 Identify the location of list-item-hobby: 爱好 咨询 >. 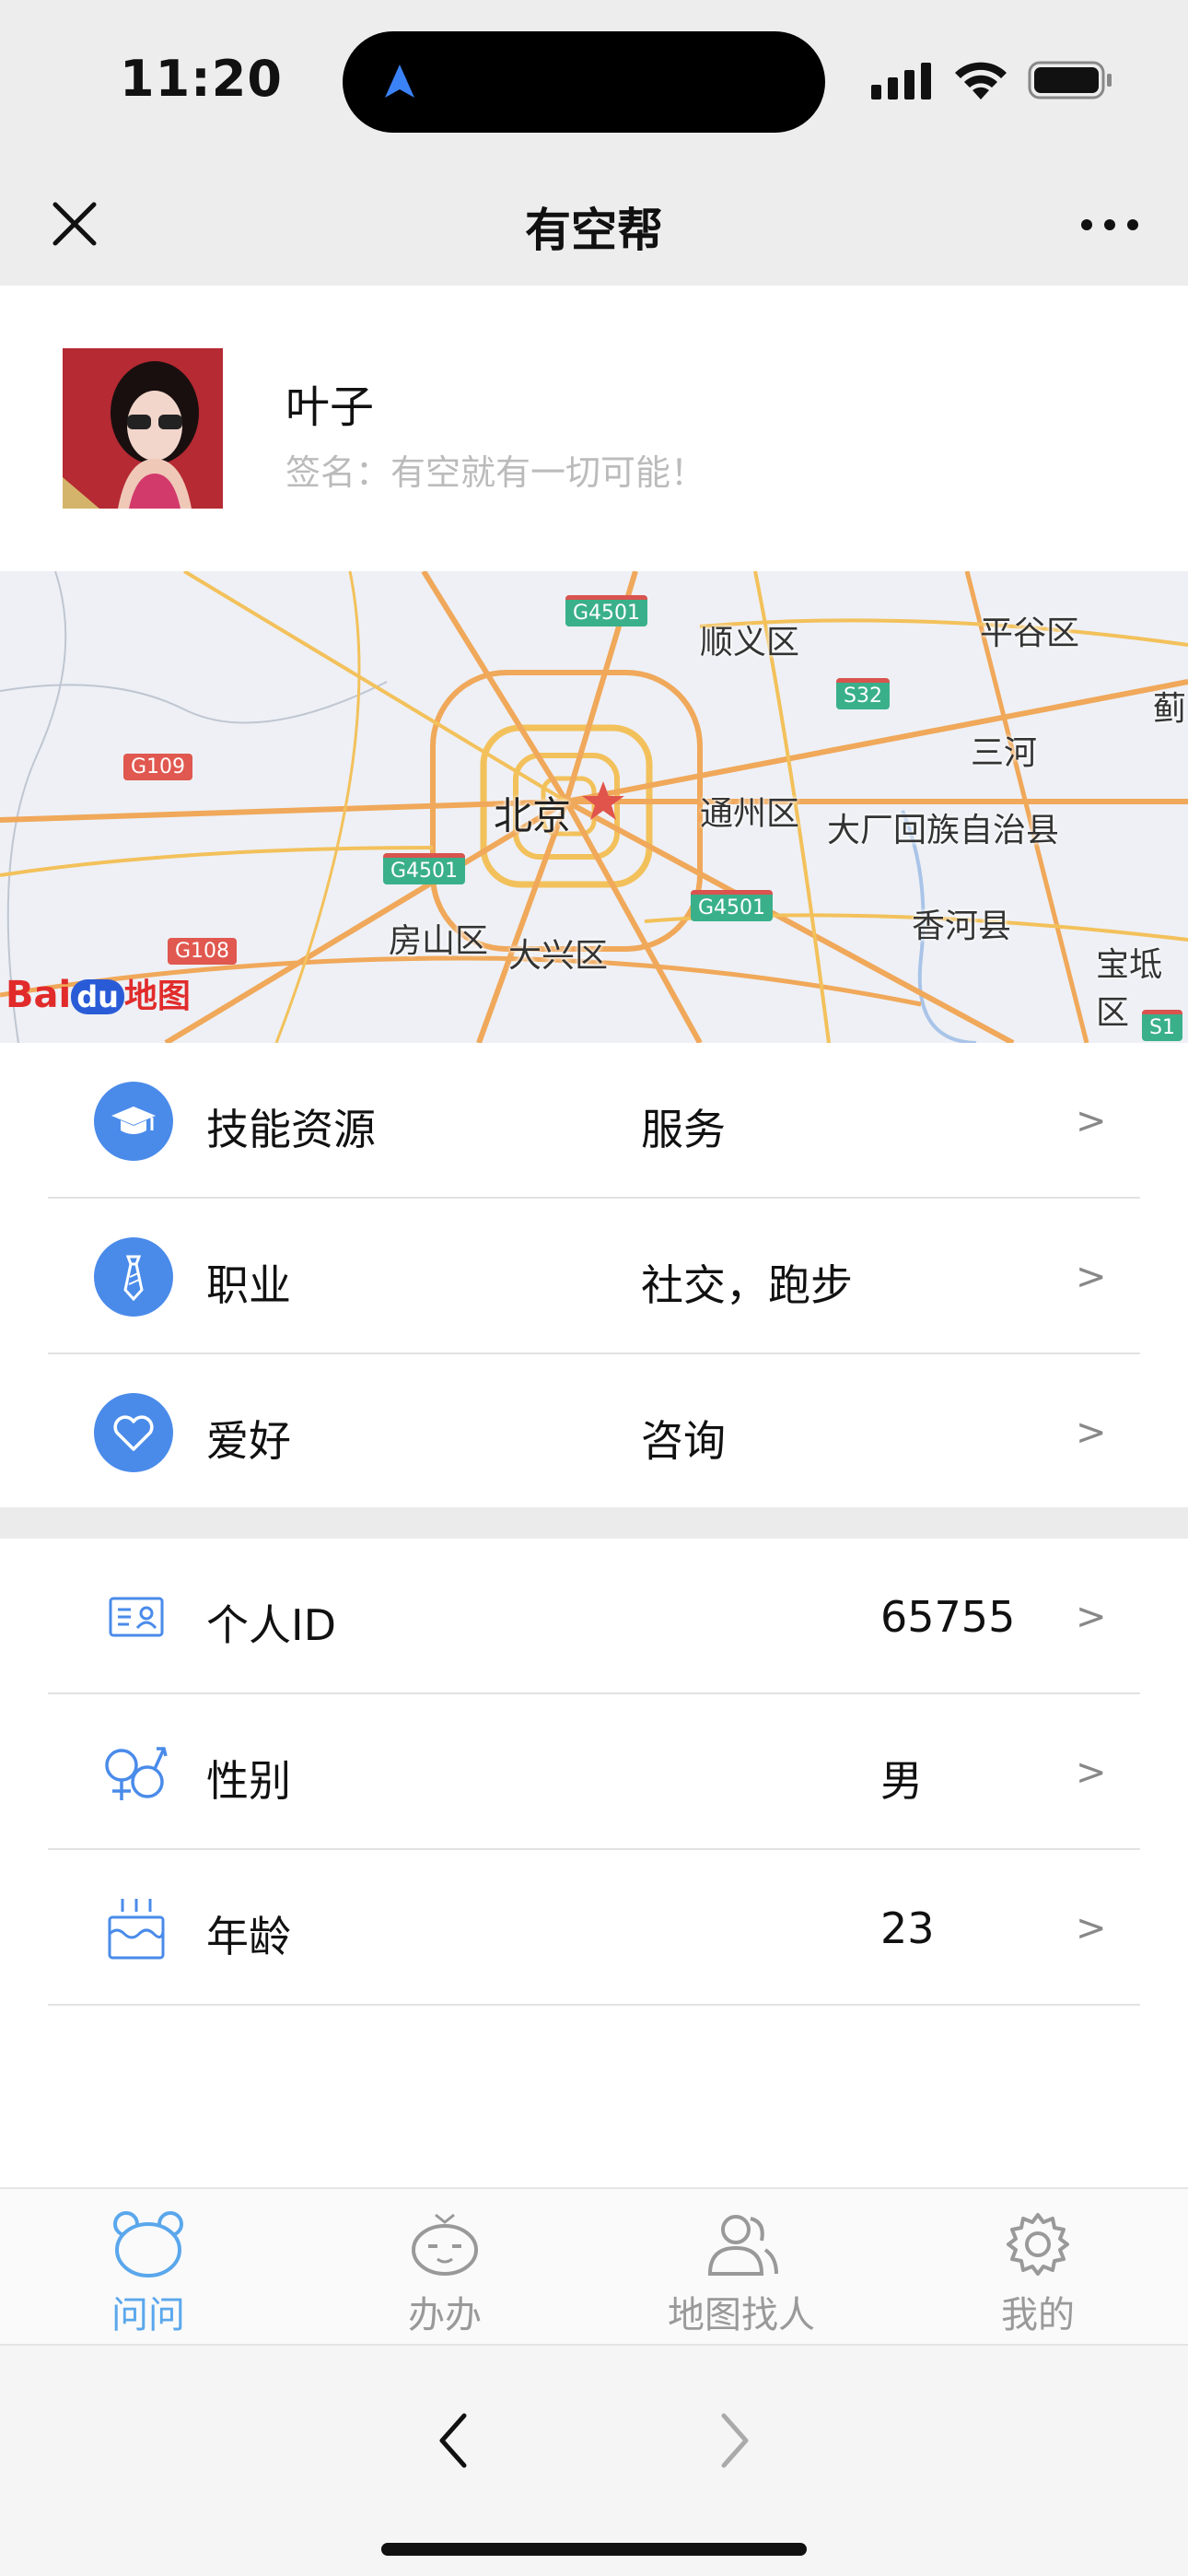
(594, 1432).